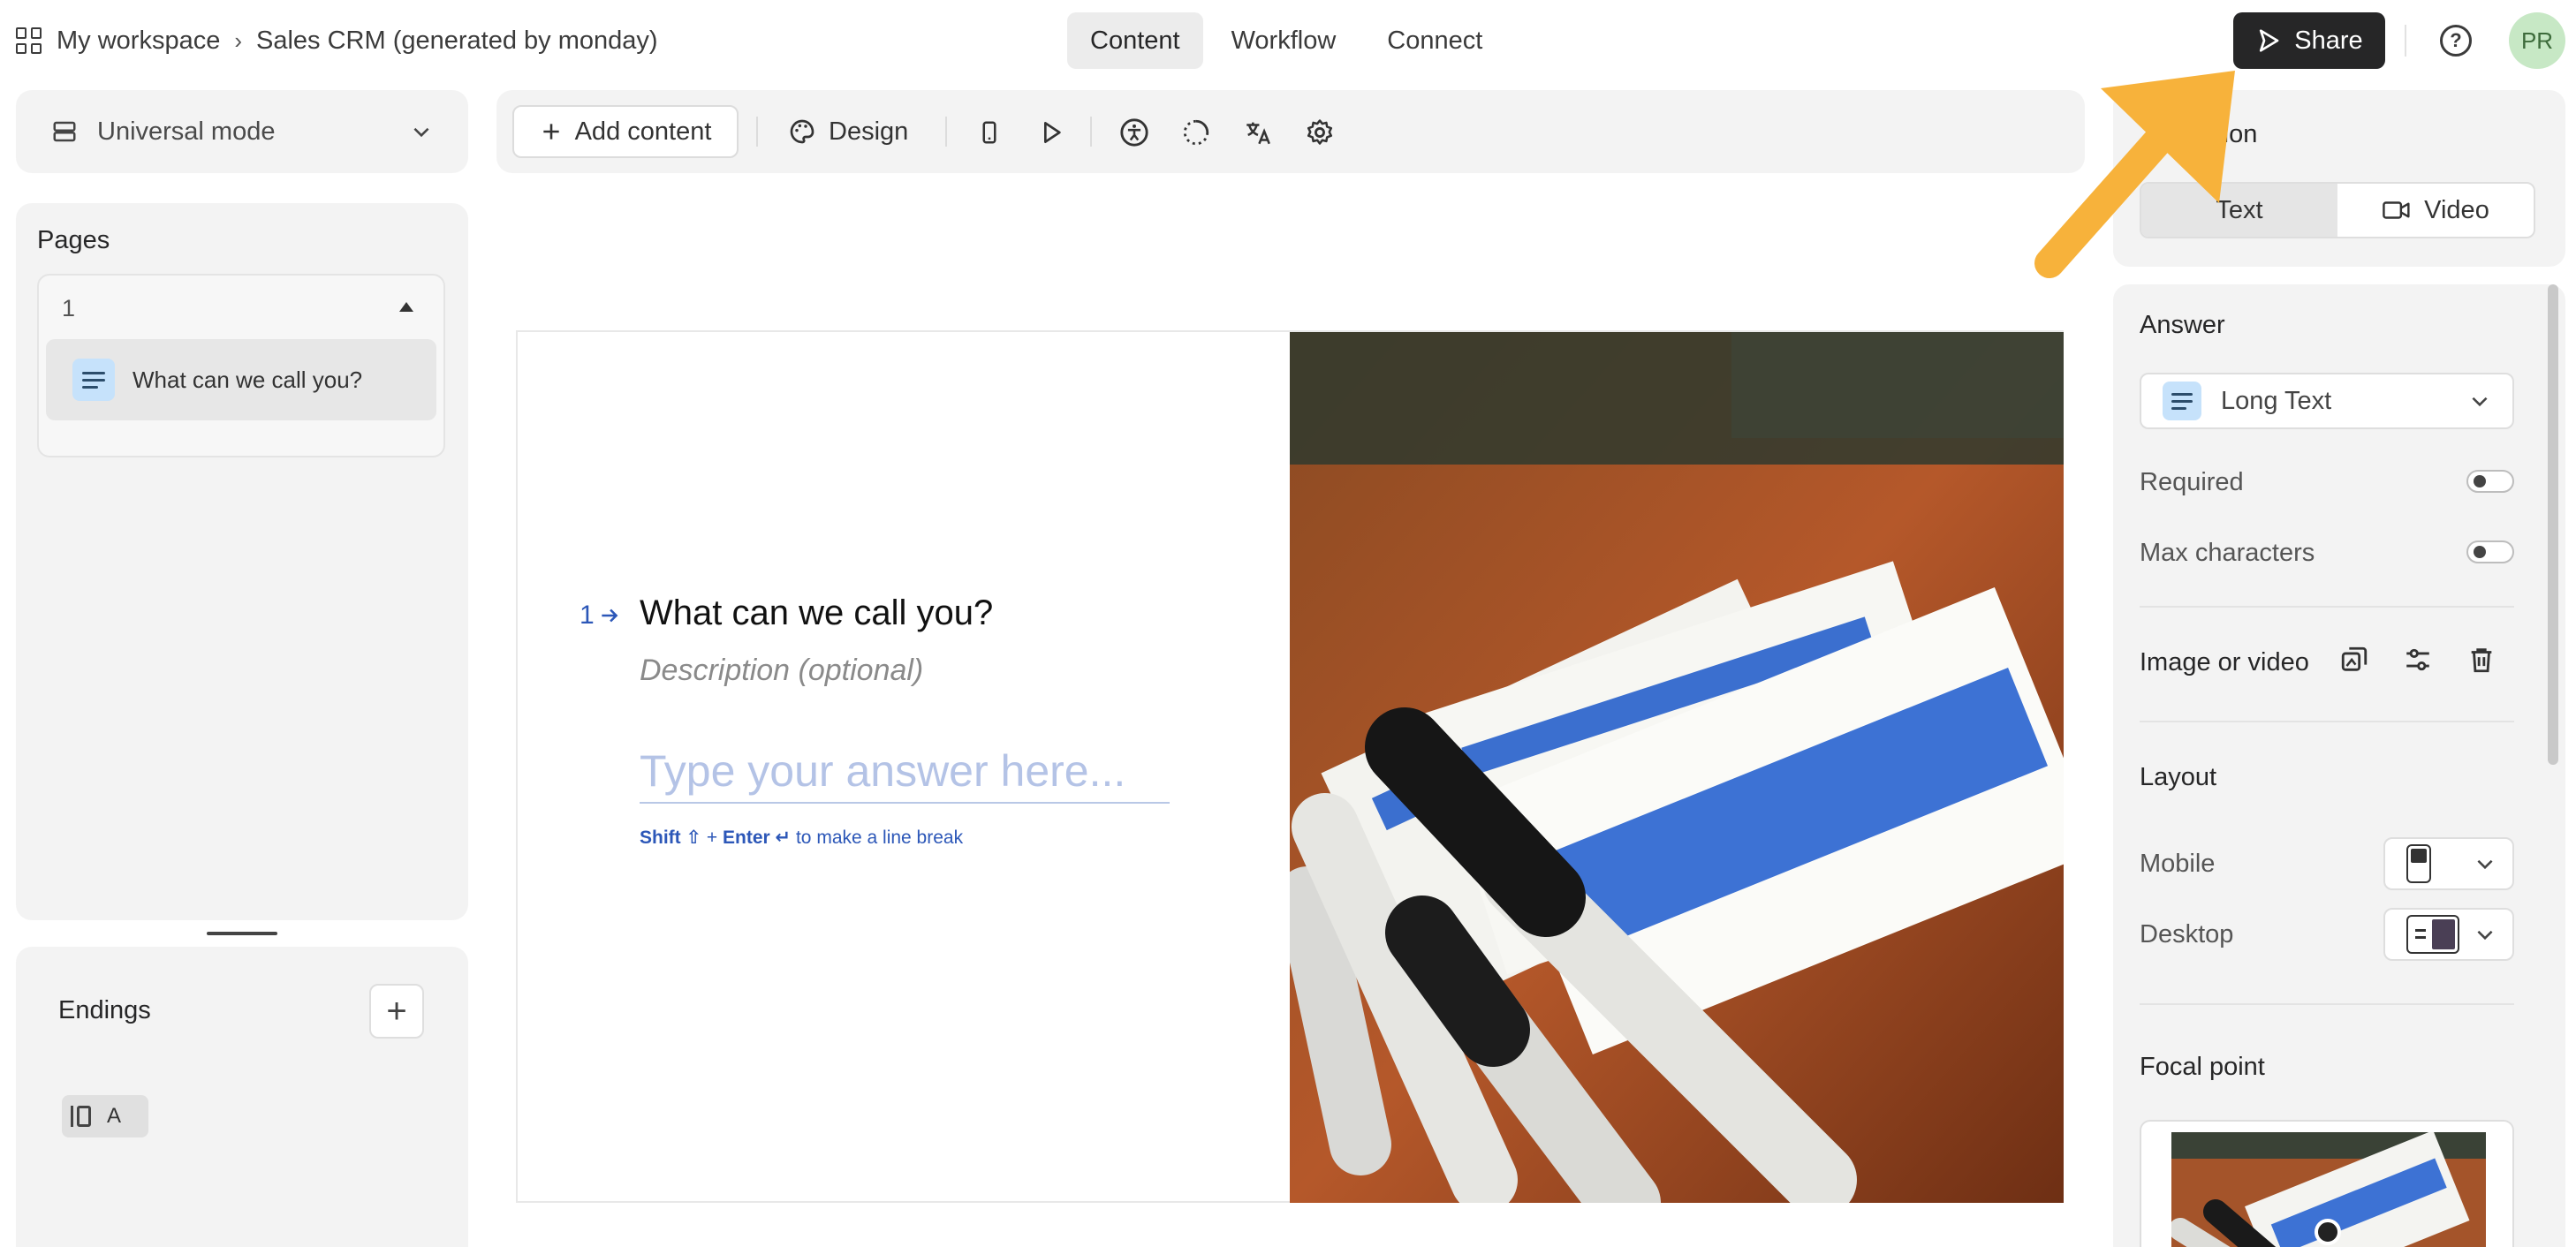 This screenshot has width=2576, height=1247. What do you see at coordinates (242, 561) in the screenshot?
I see `pages-panel: Pages 1 What can we call you?` at bounding box center [242, 561].